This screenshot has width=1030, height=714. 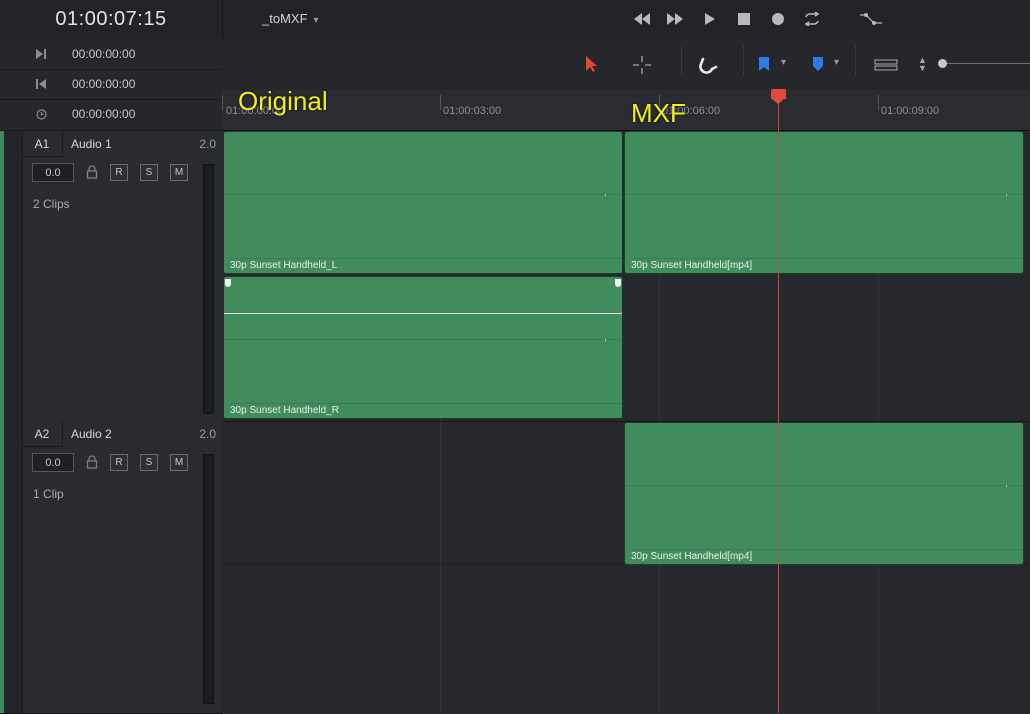 What do you see at coordinates (985, 63) in the screenshot?
I see `zoom-slider-track` at bounding box center [985, 63].